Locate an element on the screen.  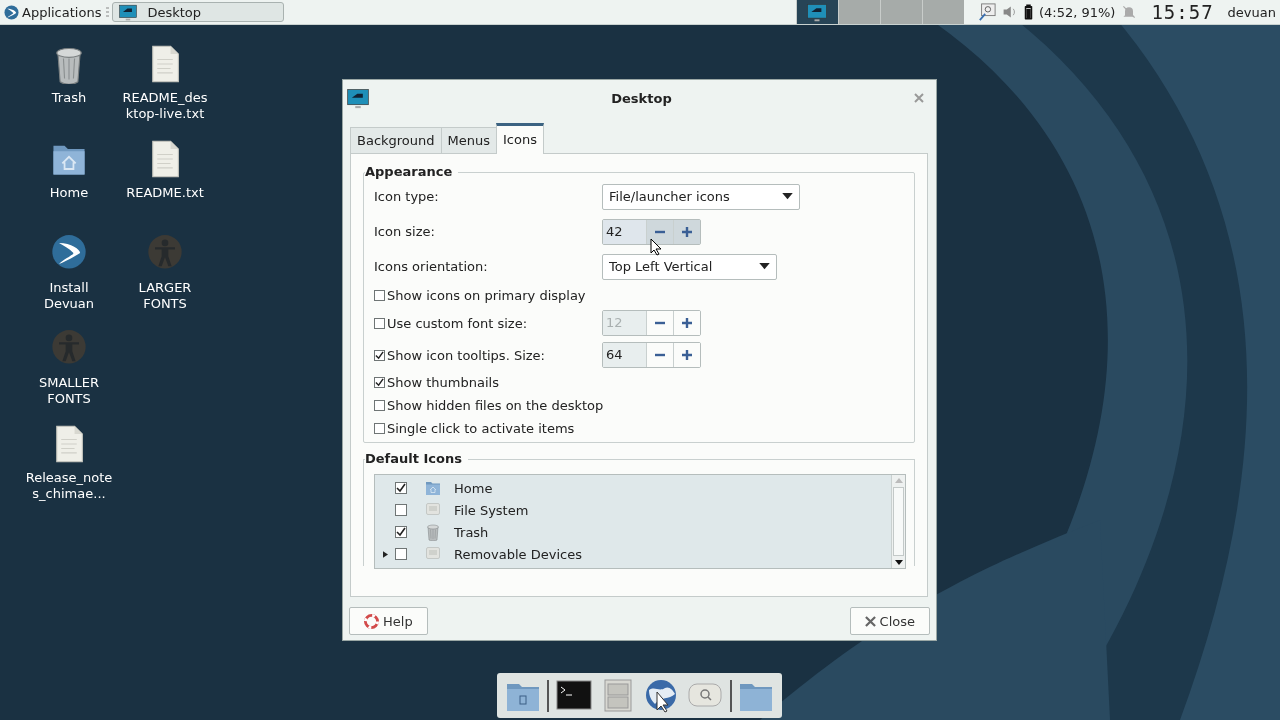
clock: 15:57 is located at coordinates (1182, 12).